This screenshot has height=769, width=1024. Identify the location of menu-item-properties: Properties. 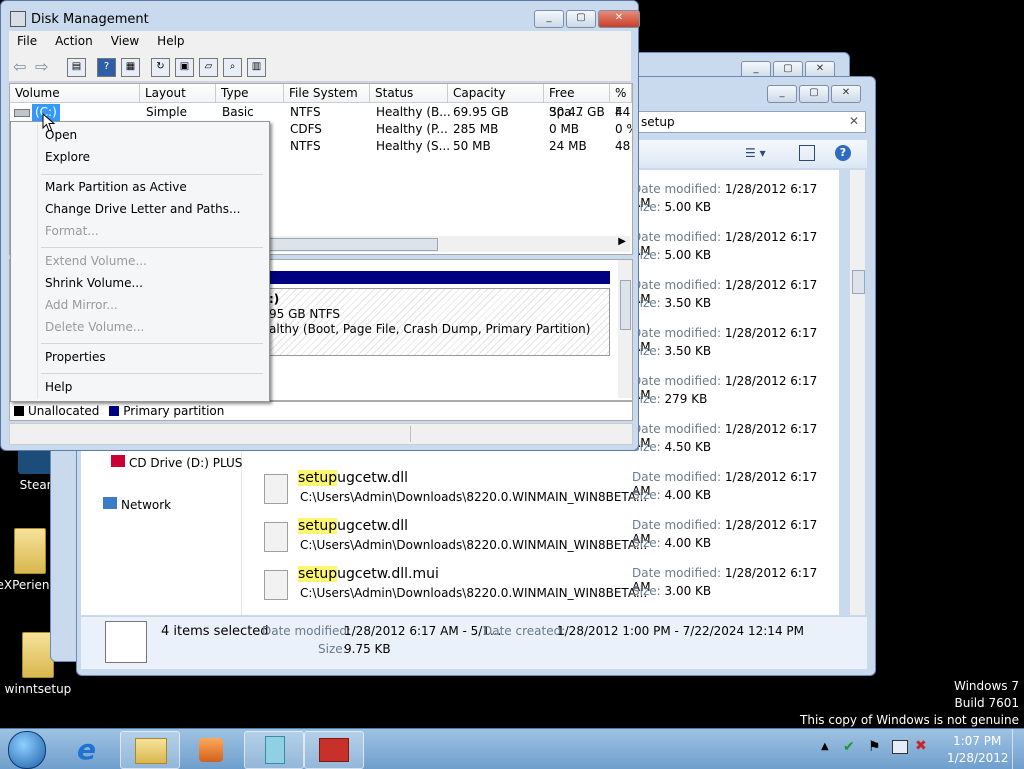
(75, 357).